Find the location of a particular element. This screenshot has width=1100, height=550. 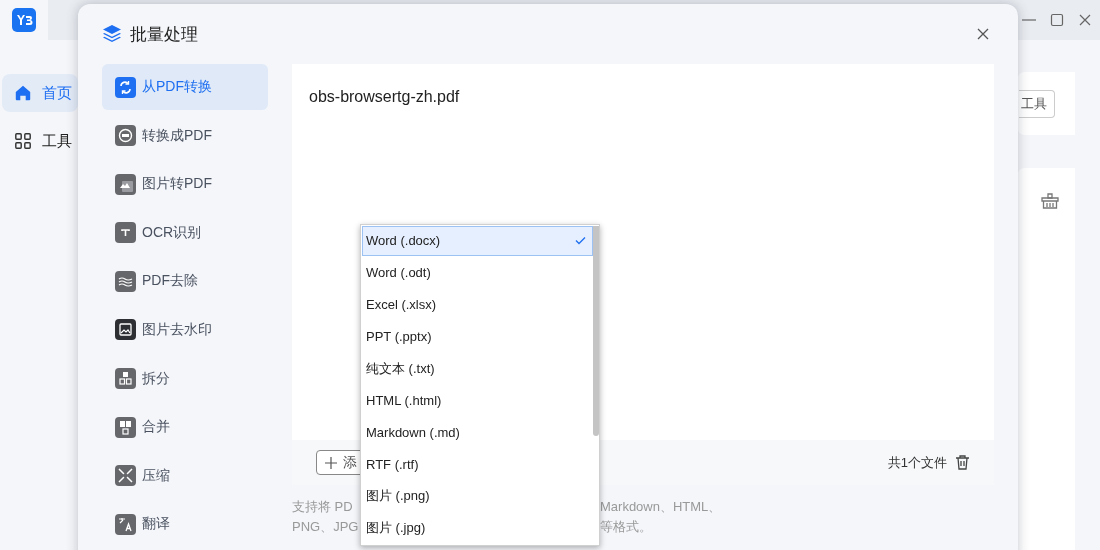

menu-option: 图片 (.jpg) is located at coordinates (477, 528).